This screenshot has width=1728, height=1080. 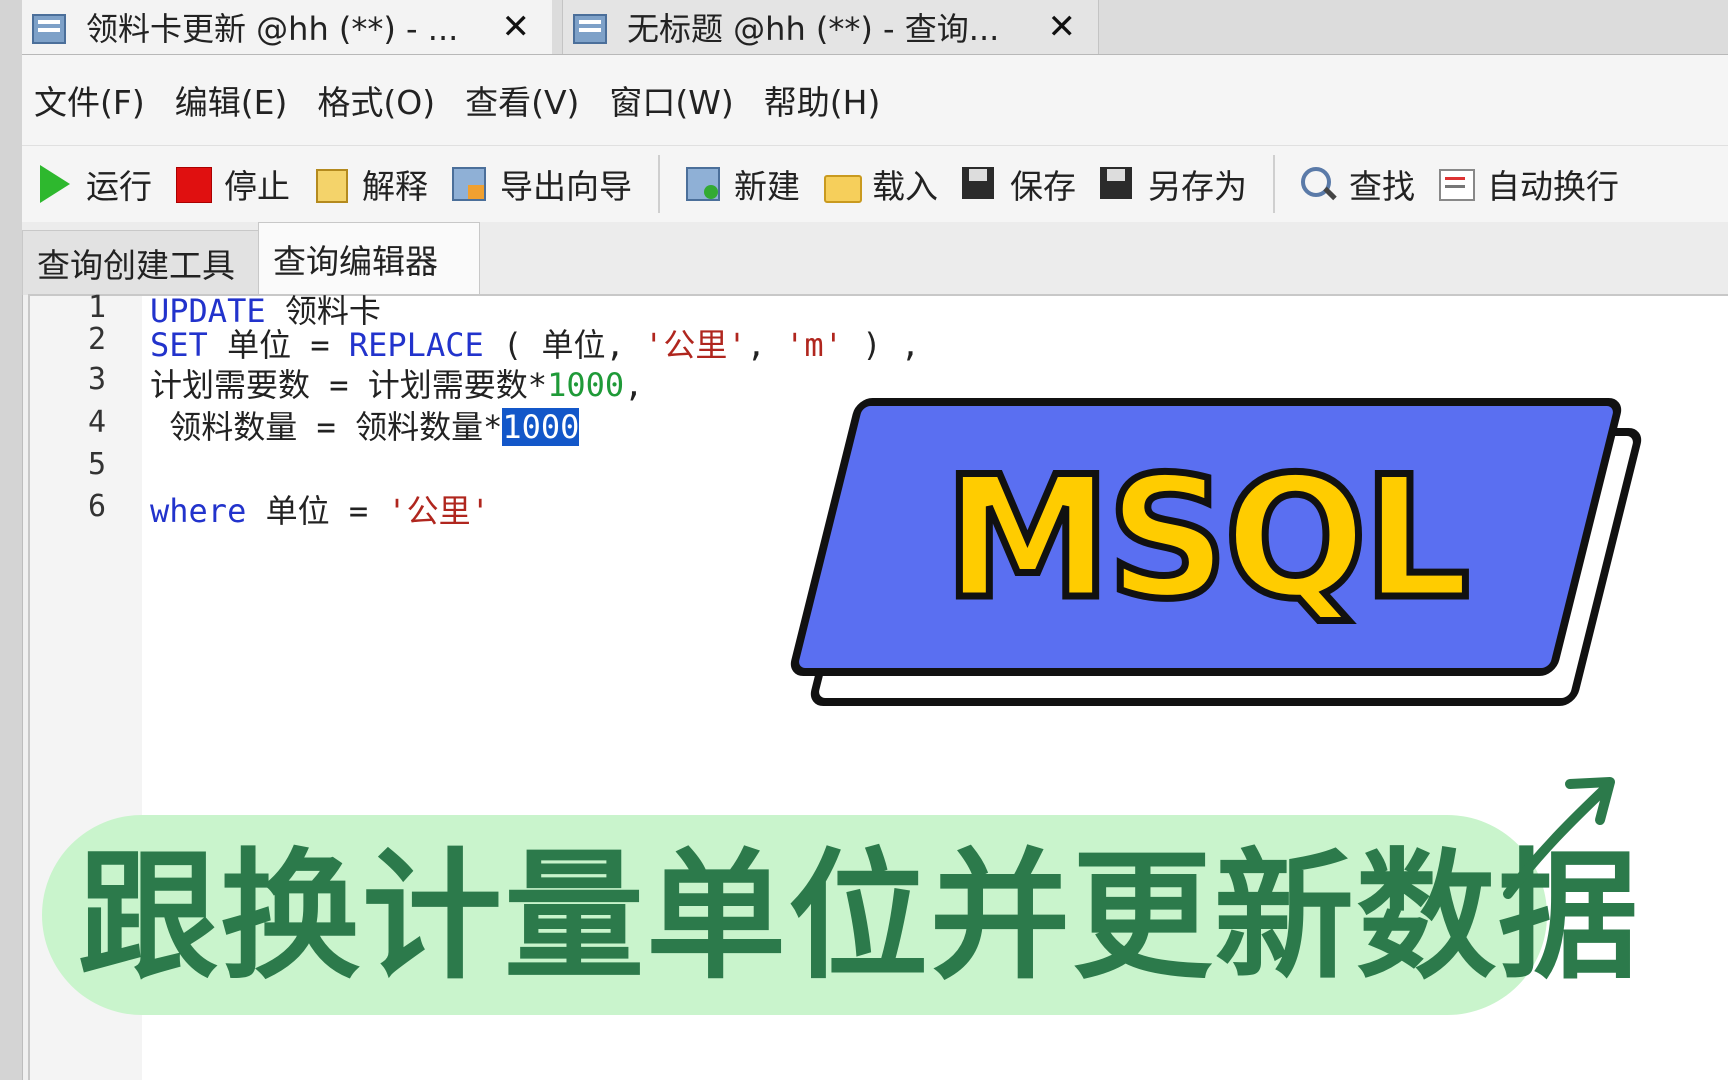 What do you see at coordinates (881, 345) in the screenshot?
I see `sql-text: ) ,` at bounding box center [881, 345].